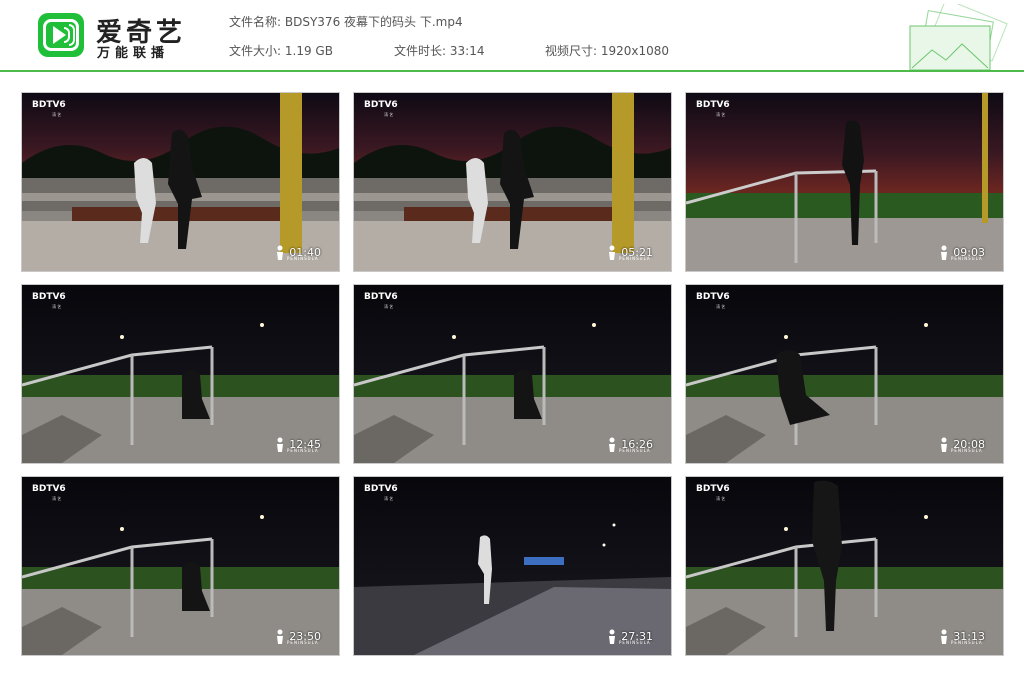 This screenshot has width=1024, height=675. I want to click on video-thumbnail: BDTV6 涛 艺 01:40 PENINSULA, so click(180, 182).